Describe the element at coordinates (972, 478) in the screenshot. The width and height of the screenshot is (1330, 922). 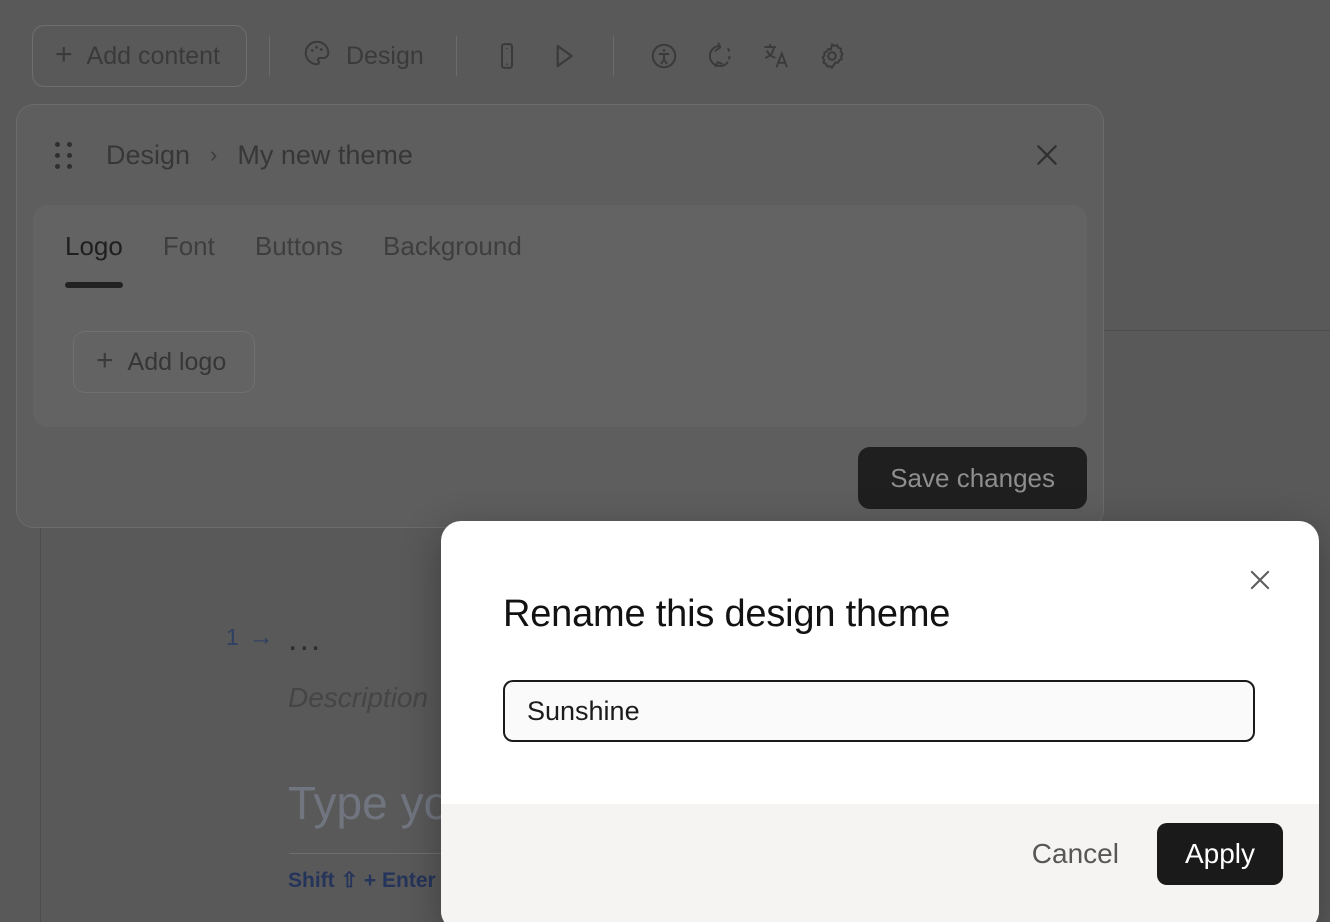
I see `save-changes-button: Save changes` at that location.